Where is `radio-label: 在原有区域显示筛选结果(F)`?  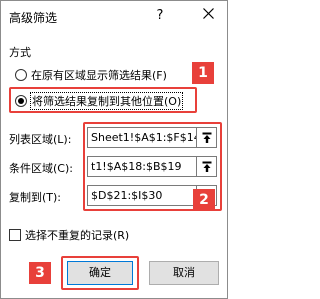 radio-label: 在原有区域显示筛选结果(F) is located at coordinates (99, 75).